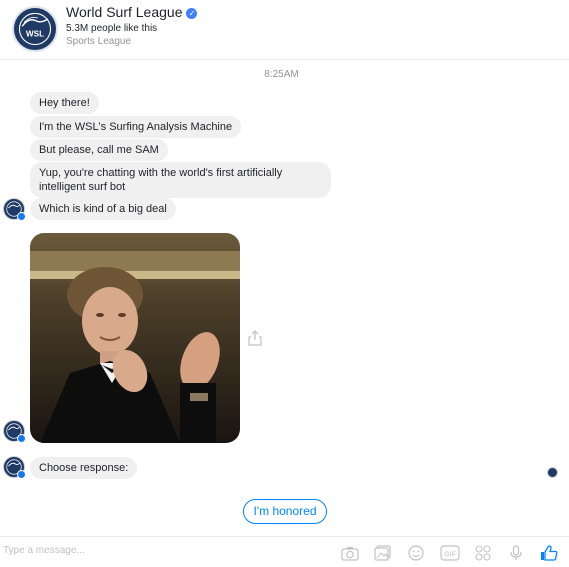 The width and height of the screenshot is (569, 567). What do you see at coordinates (350, 553) in the screenshot?
I see `camera-icon` at bounding box center [350, 553].